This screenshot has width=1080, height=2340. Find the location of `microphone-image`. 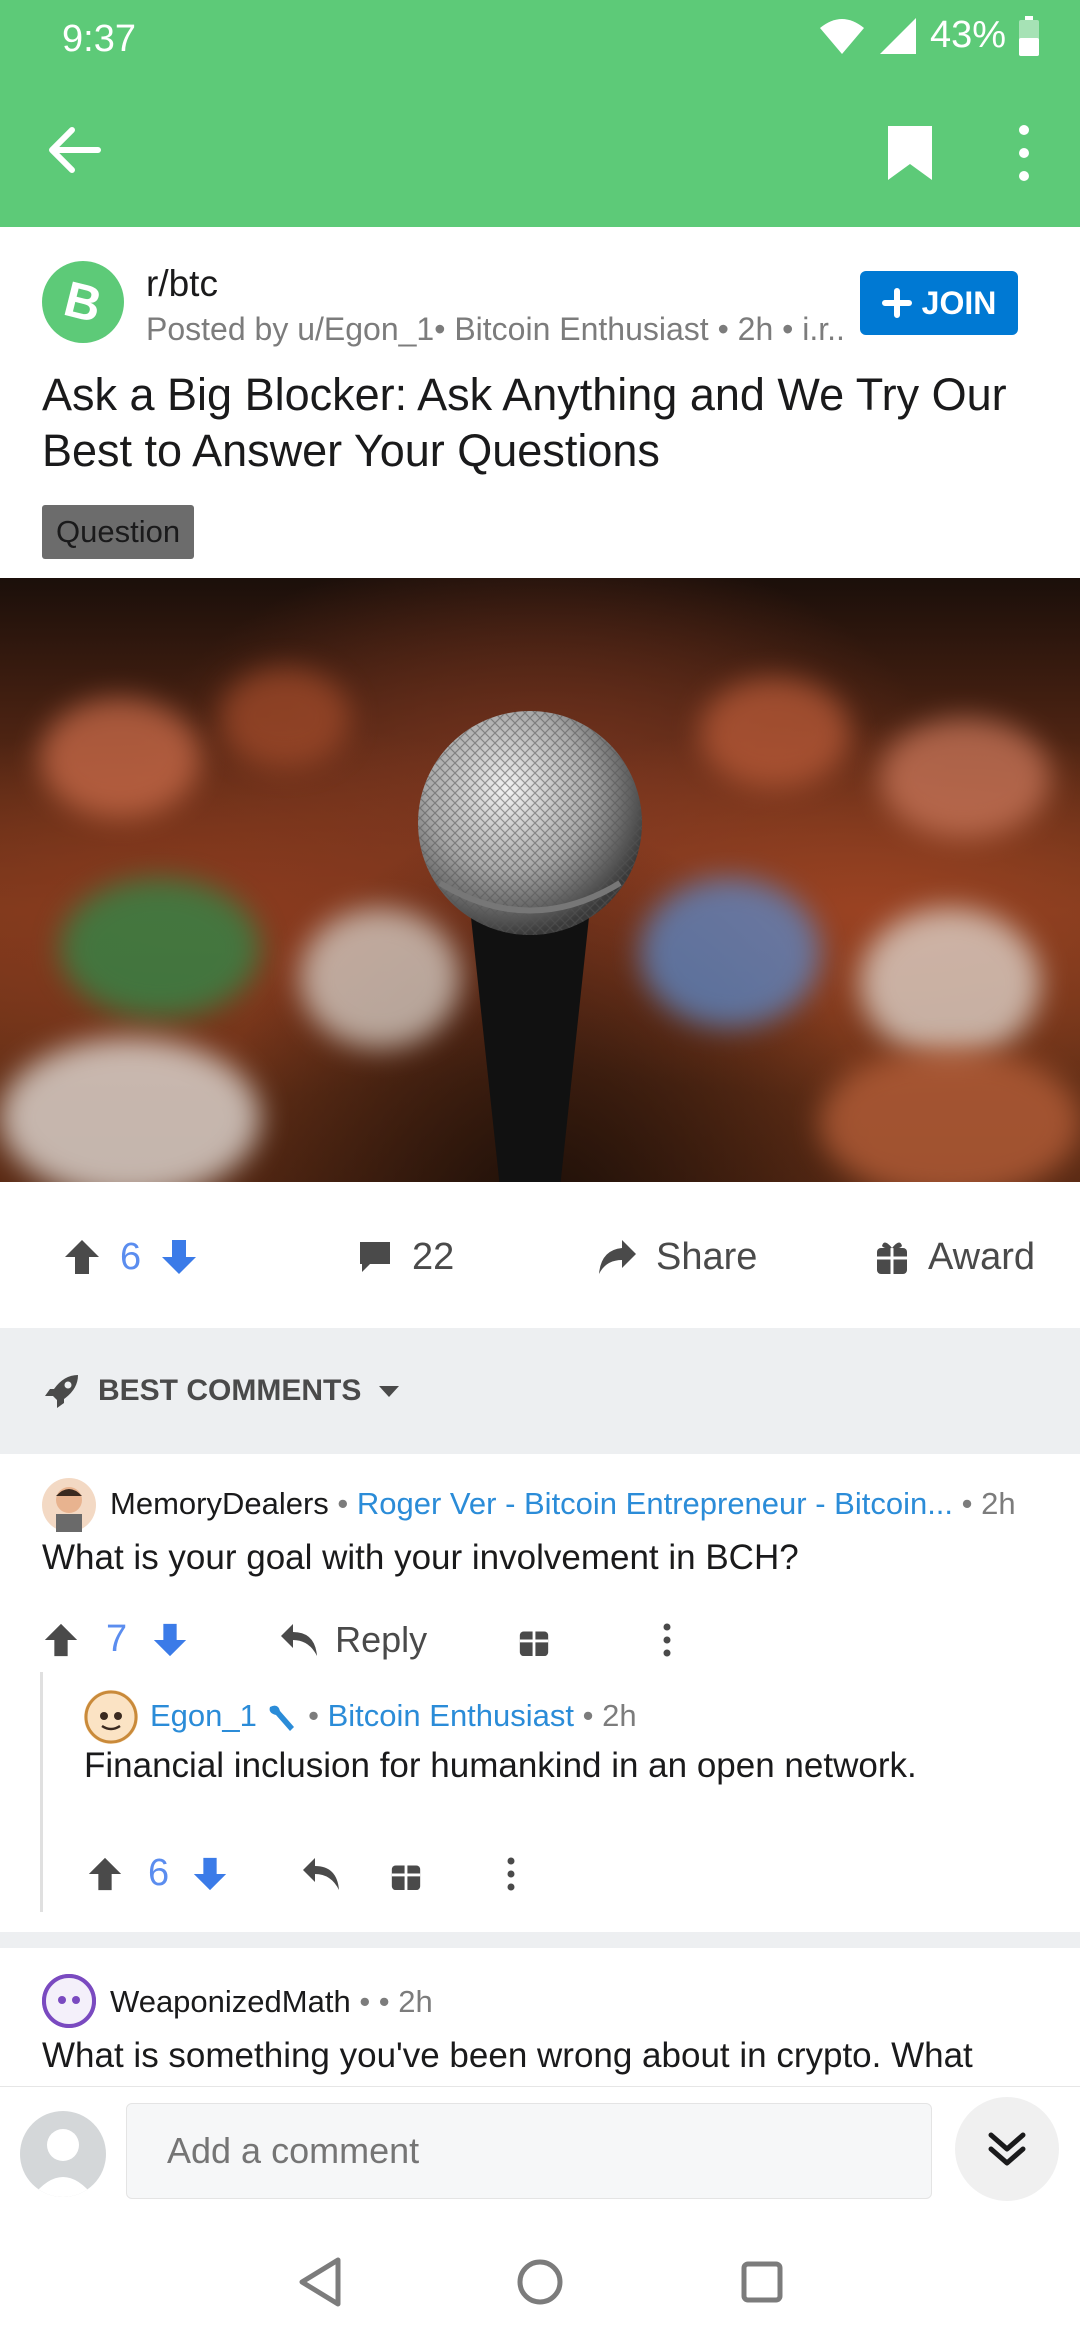

microphone-image is located at coordinates (530, 946).